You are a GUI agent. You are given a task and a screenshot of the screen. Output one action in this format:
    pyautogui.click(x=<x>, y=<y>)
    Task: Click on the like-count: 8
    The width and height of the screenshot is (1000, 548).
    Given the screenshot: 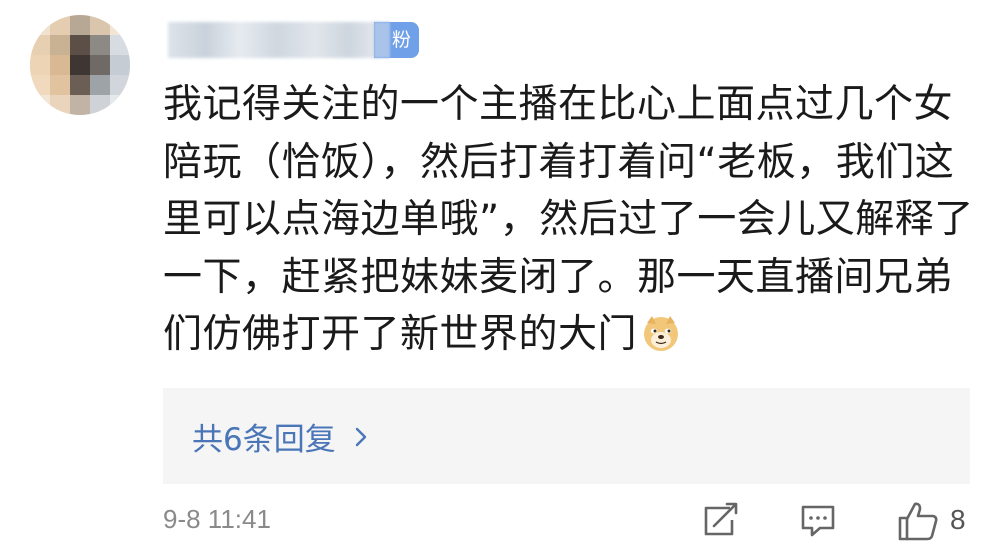 What is the action you would take?
    pyautogui.click(x=958, y=519)
    